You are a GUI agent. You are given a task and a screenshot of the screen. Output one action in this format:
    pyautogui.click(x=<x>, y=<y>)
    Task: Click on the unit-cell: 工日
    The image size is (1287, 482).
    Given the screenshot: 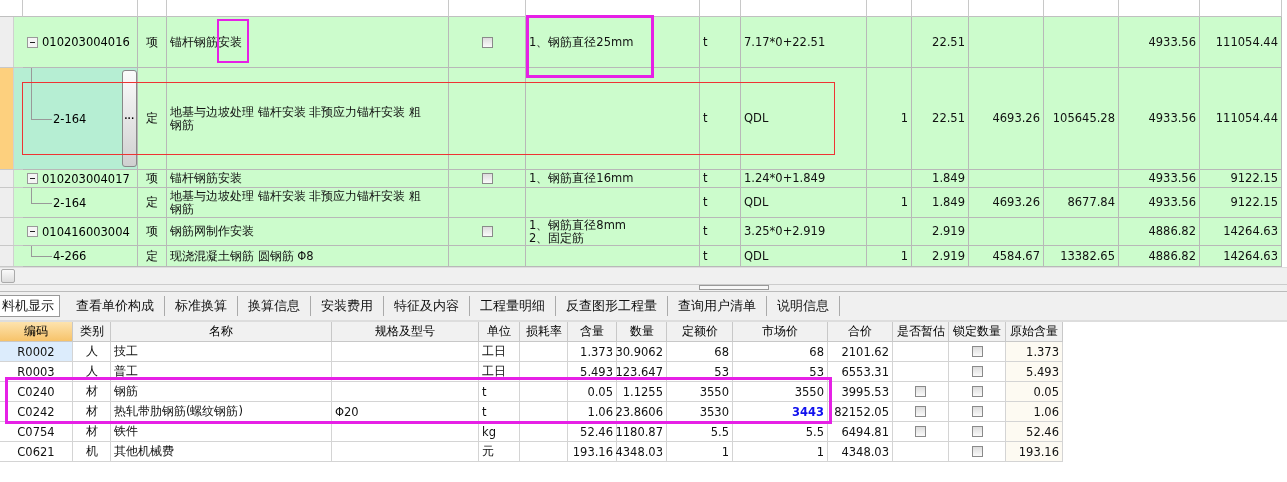 What is the action you would take?
    pyautogui.click(x=499, y=372)
    